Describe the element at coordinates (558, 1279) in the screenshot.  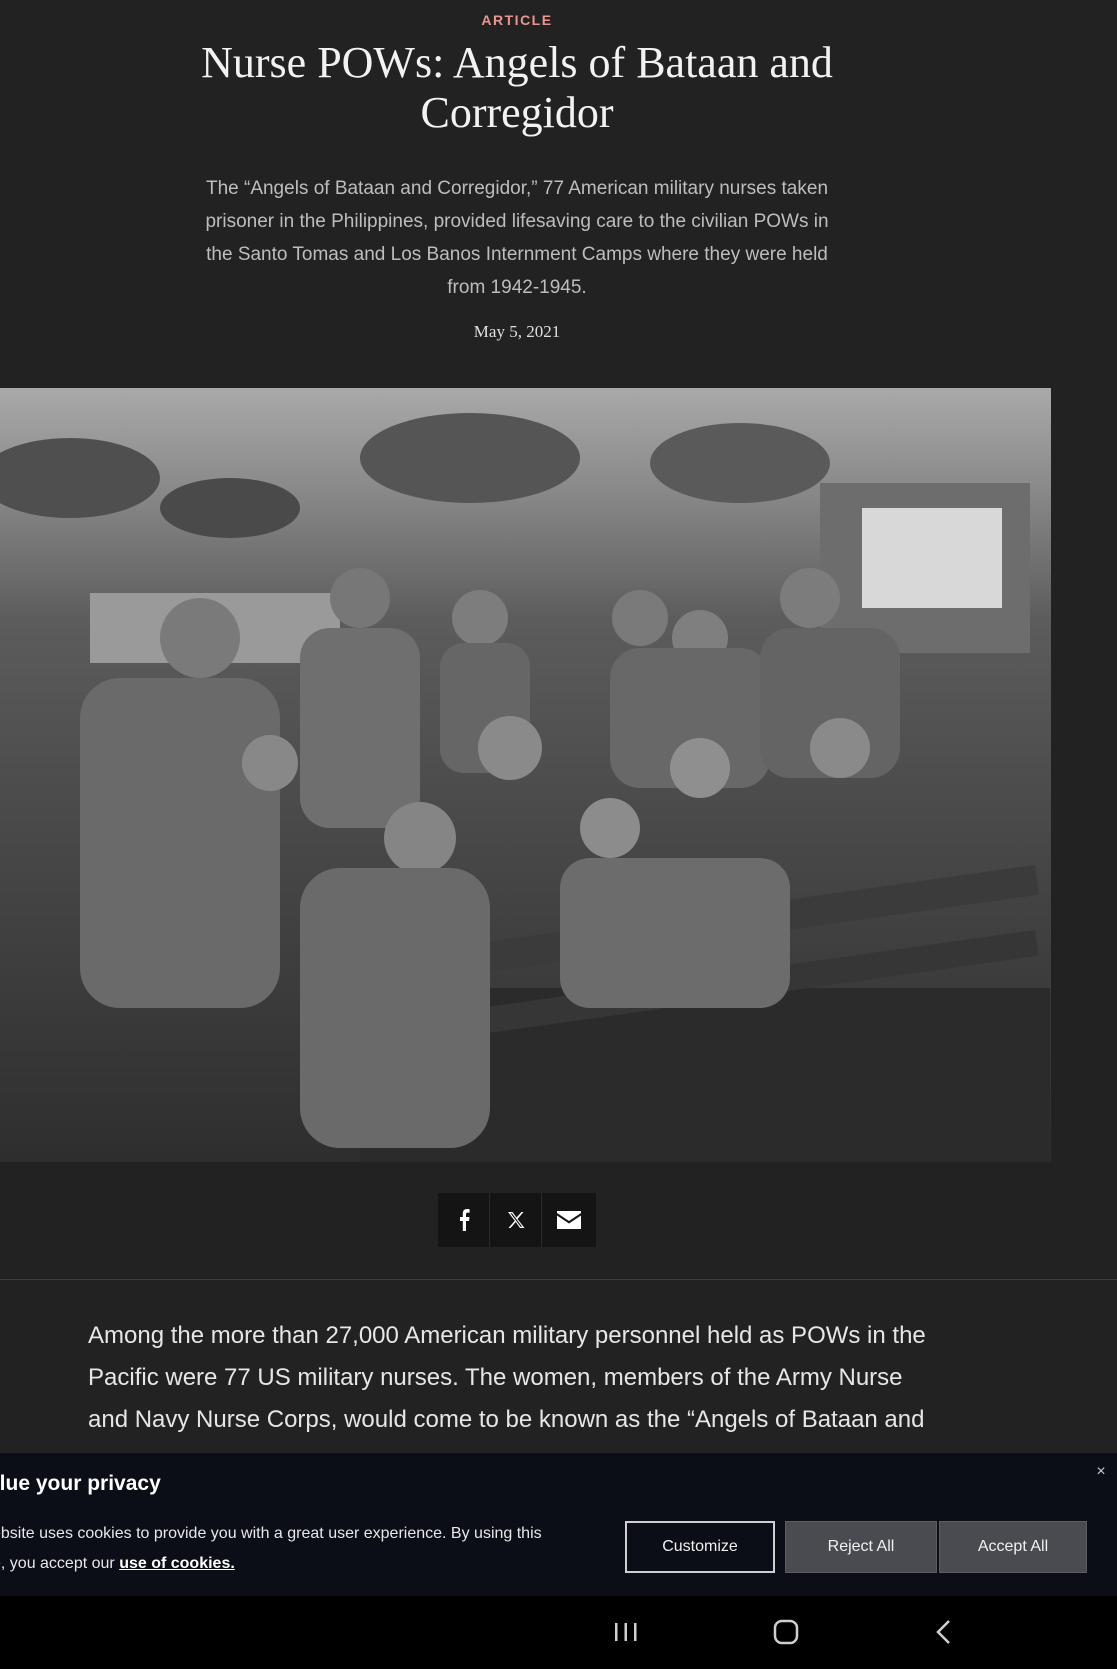
I see `section-divider` at that location.